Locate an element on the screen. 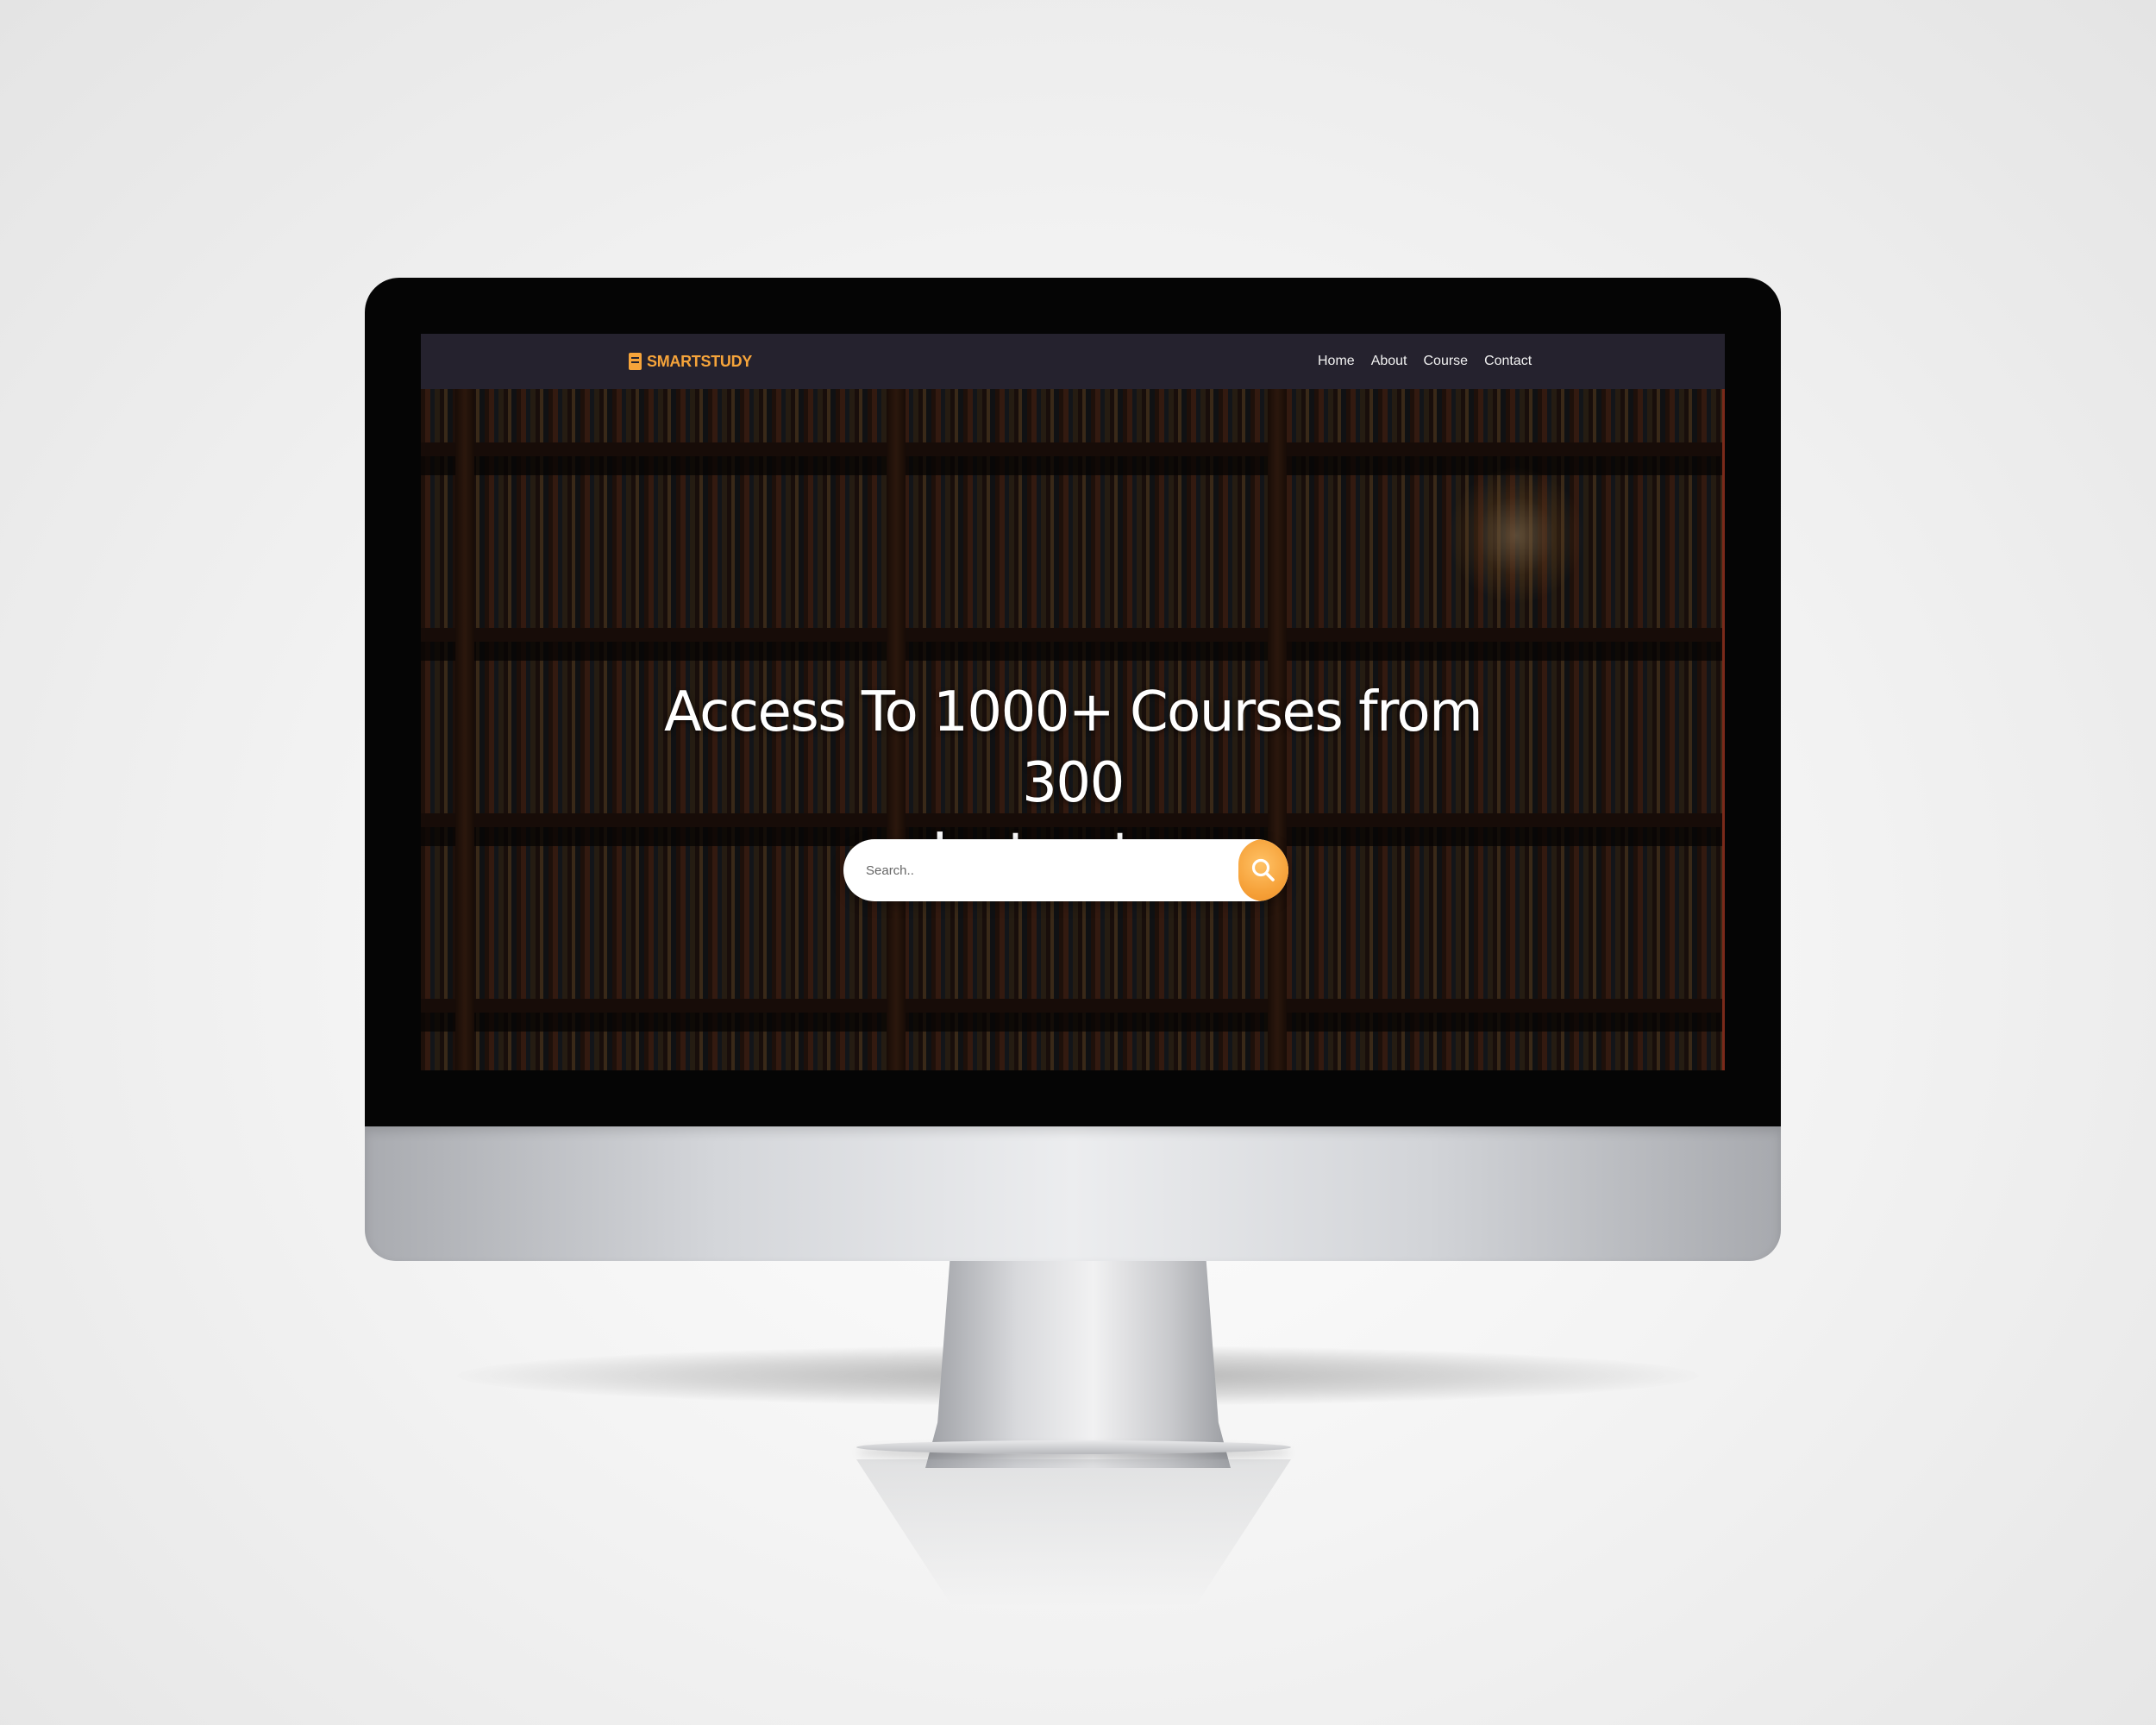  nav-links: Home About Course Contact is located at coordinates (1425, 361).